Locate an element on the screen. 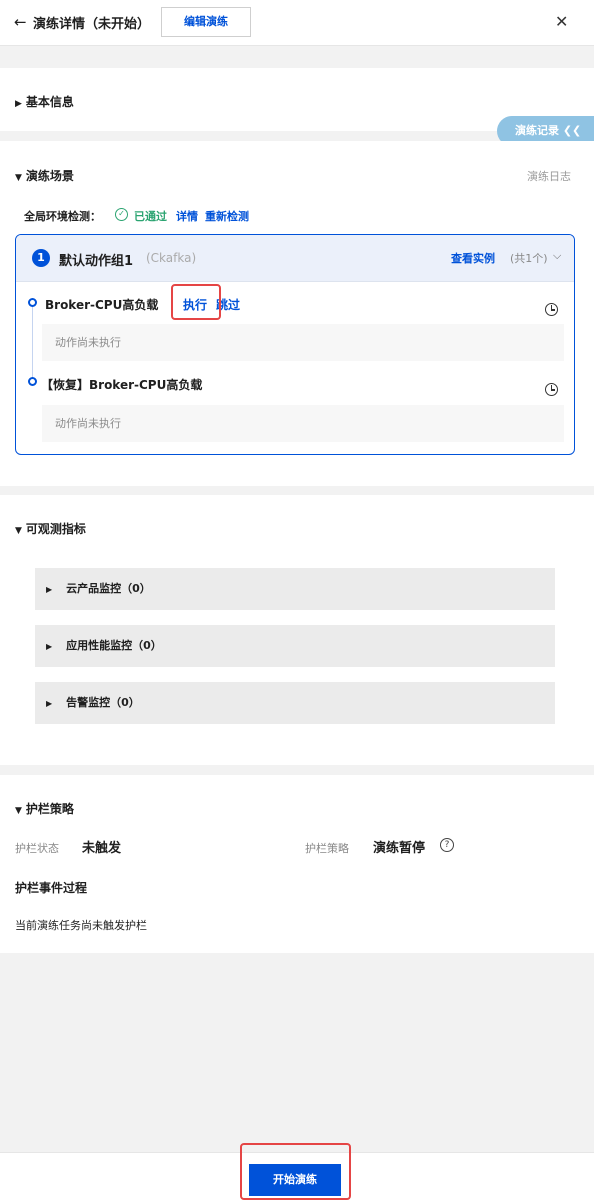 This screenshot has height=1201, width=594. basic-info-toggle: ▶ 基本信息 is located at coordinates (44, 101).